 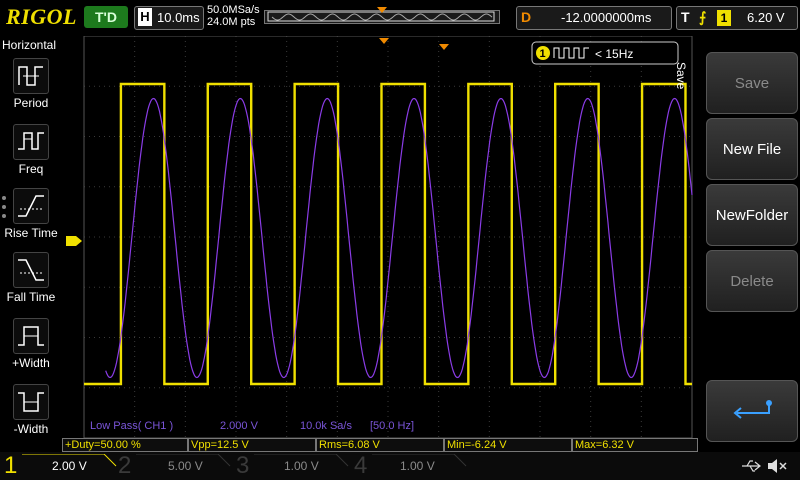 What do you see at coordinates (326, 426) in the screenshot?
I see `filter-sample-rate: 10.0k Sa/s` at bounding box center [326, 426].